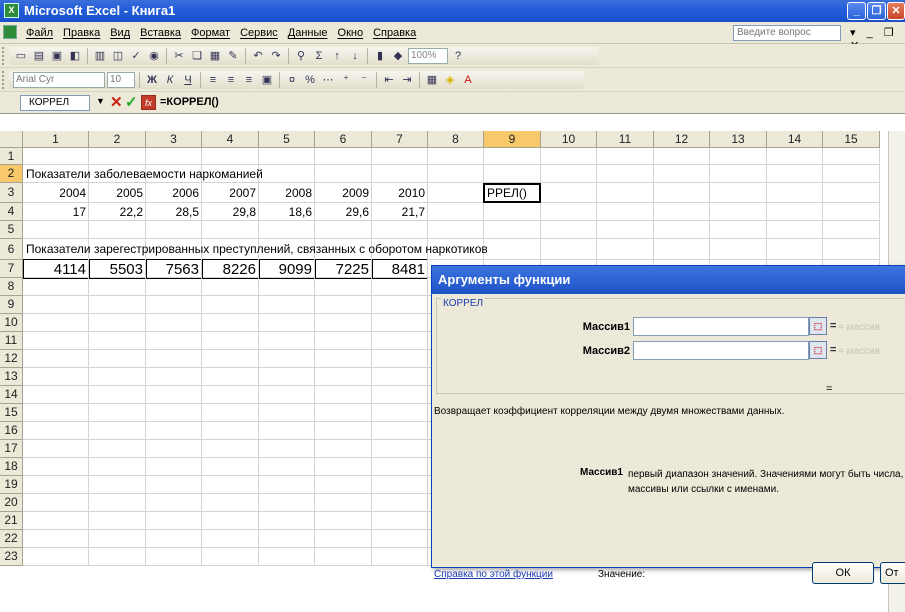  What do you see at coordinates (173, 193) in the screenshot?
I see `cell-year: 2006` at bounding box center [173, 193].